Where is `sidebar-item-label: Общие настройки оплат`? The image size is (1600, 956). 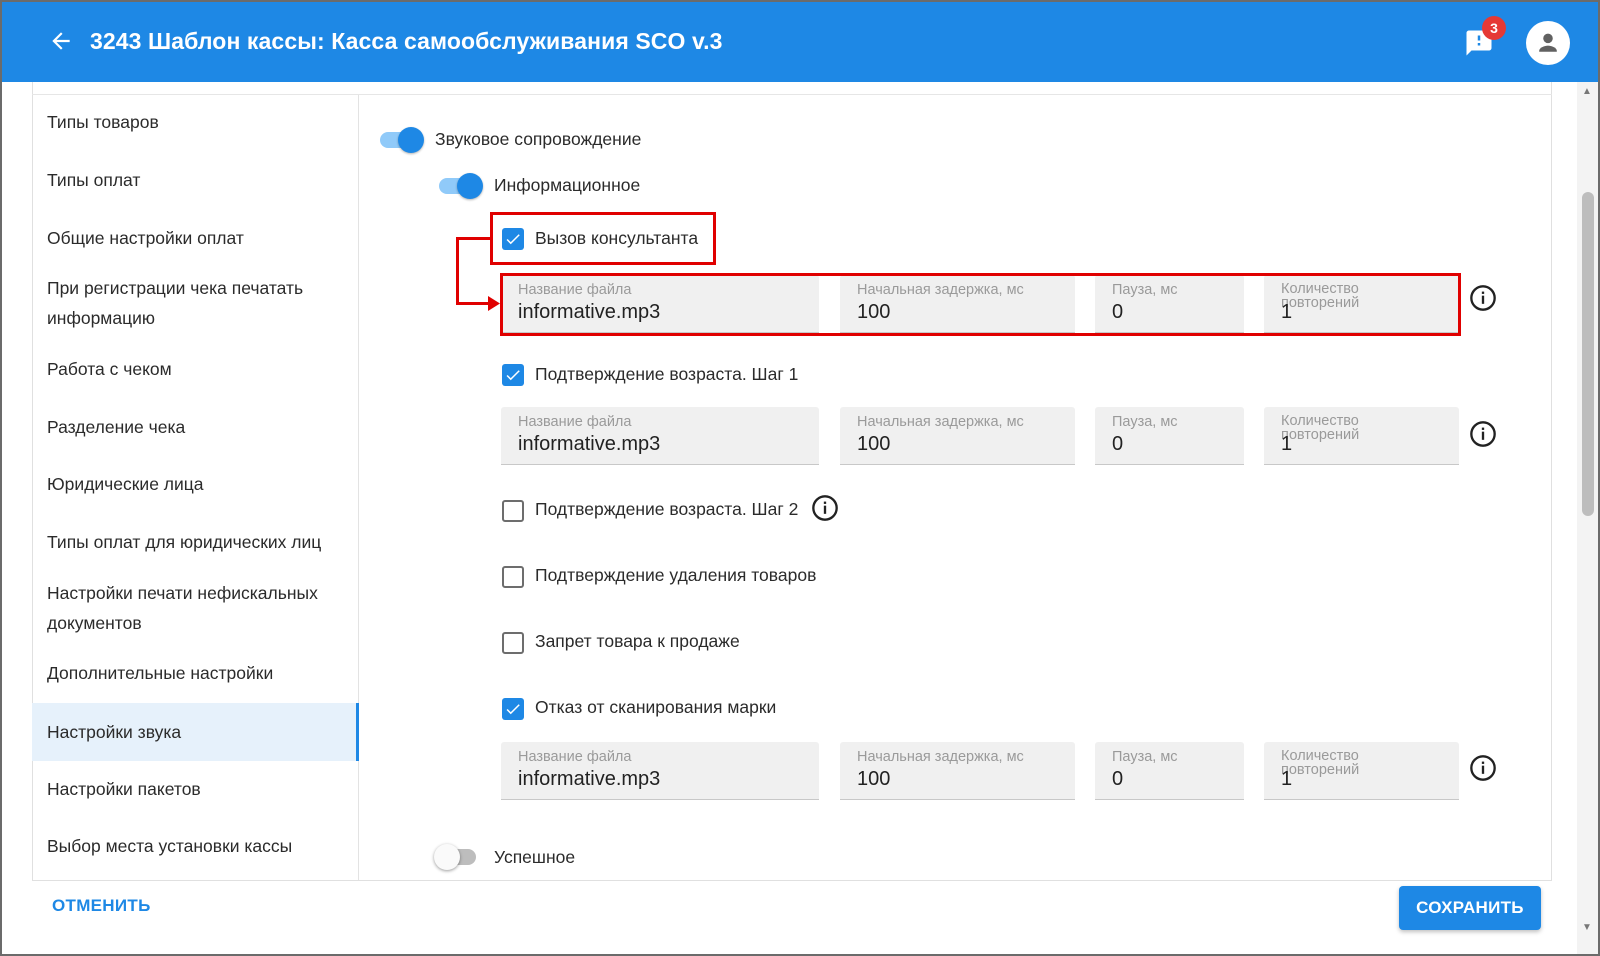 sidebar-item-label: Общие настройки оплат is located at coordinates (145, 238).